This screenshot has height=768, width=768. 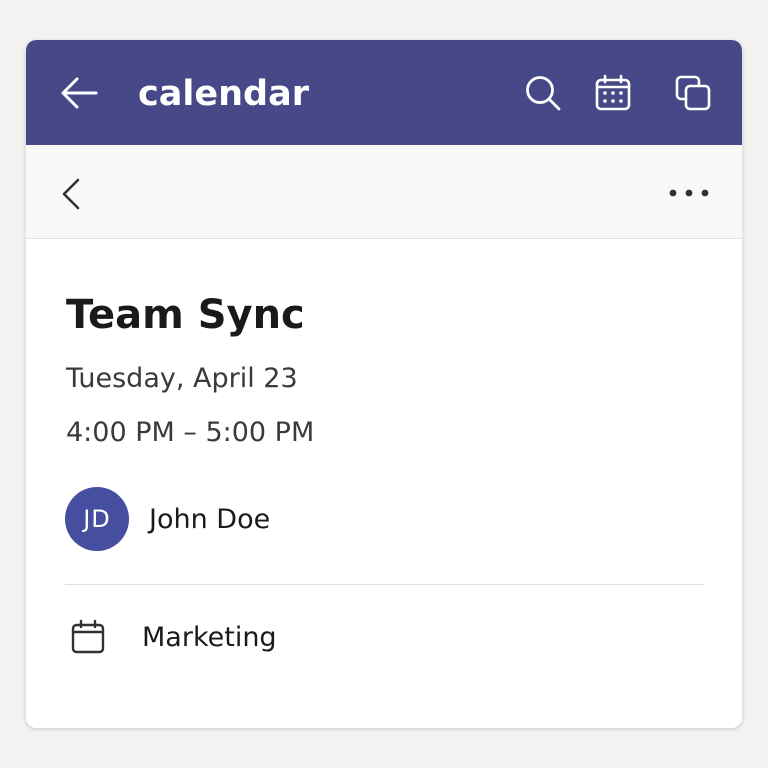 What do you see at coordinates (88, 636) in the screenshot?
I see `calendar-icon` at bounding box center [88, 636].